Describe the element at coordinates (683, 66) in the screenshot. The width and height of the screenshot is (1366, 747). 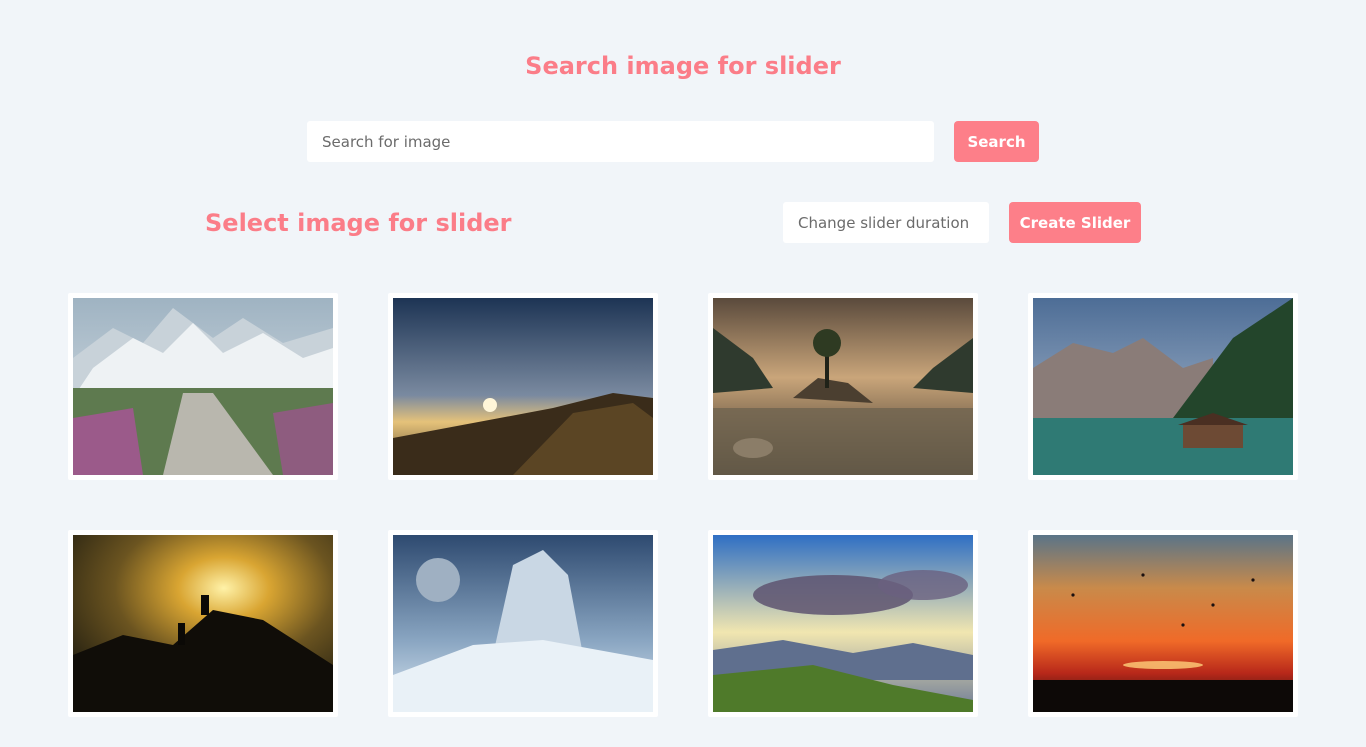
I see `page-title: Search image for slider` at that location.